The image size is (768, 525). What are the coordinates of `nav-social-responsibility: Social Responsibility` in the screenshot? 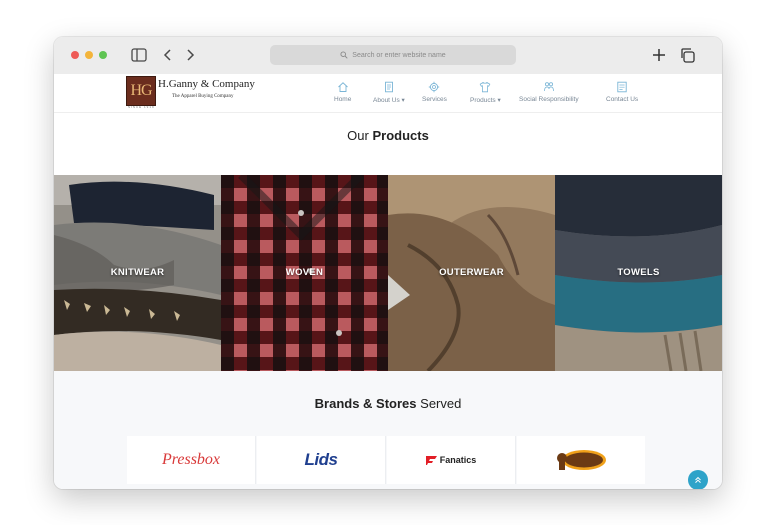 It's located at (549, 92).